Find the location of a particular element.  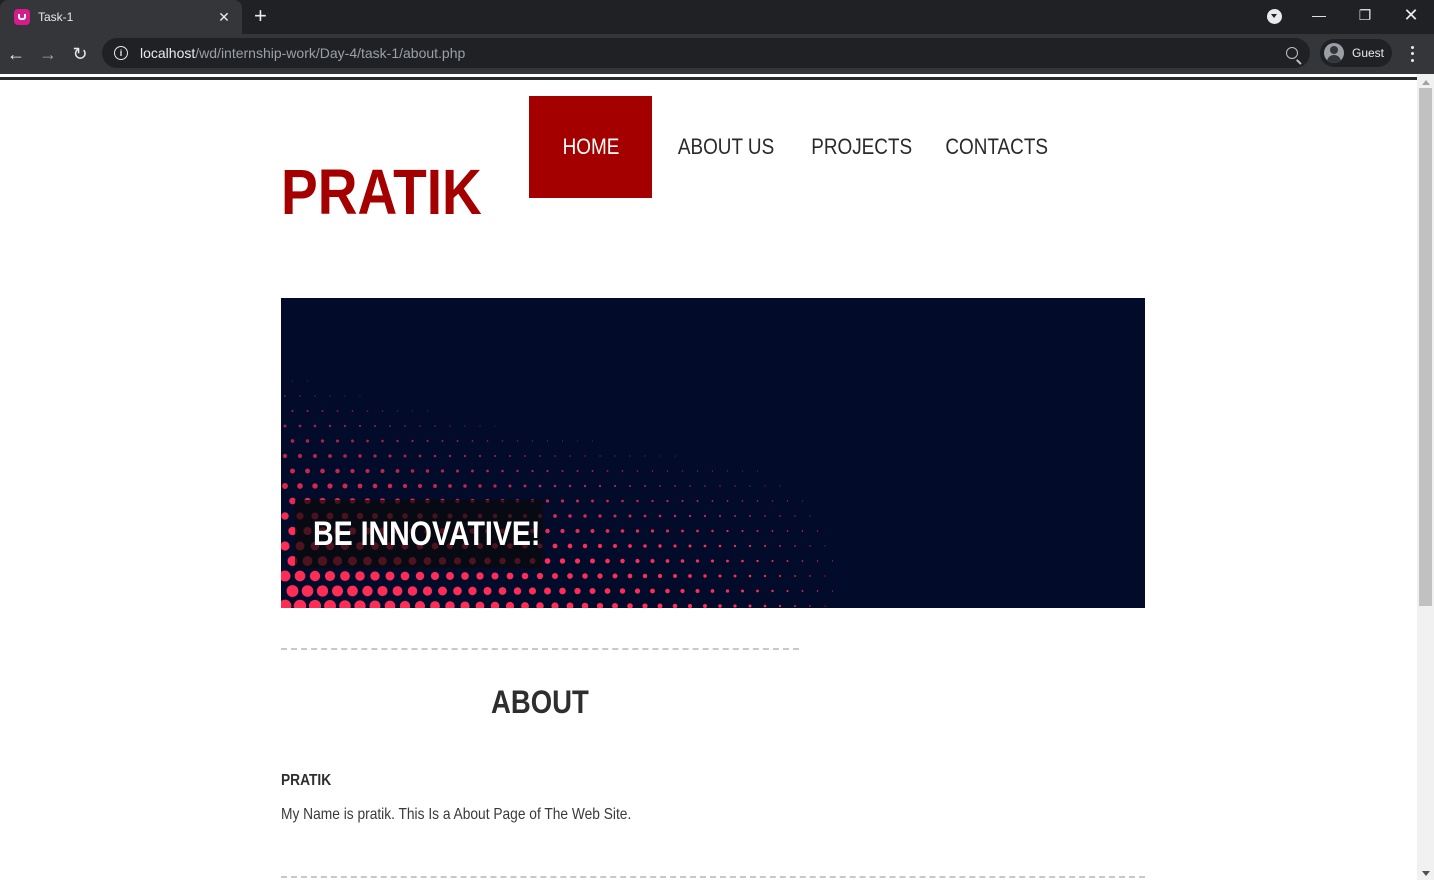

nav-projects: PROJECTS is located at coordinates (862, 147).